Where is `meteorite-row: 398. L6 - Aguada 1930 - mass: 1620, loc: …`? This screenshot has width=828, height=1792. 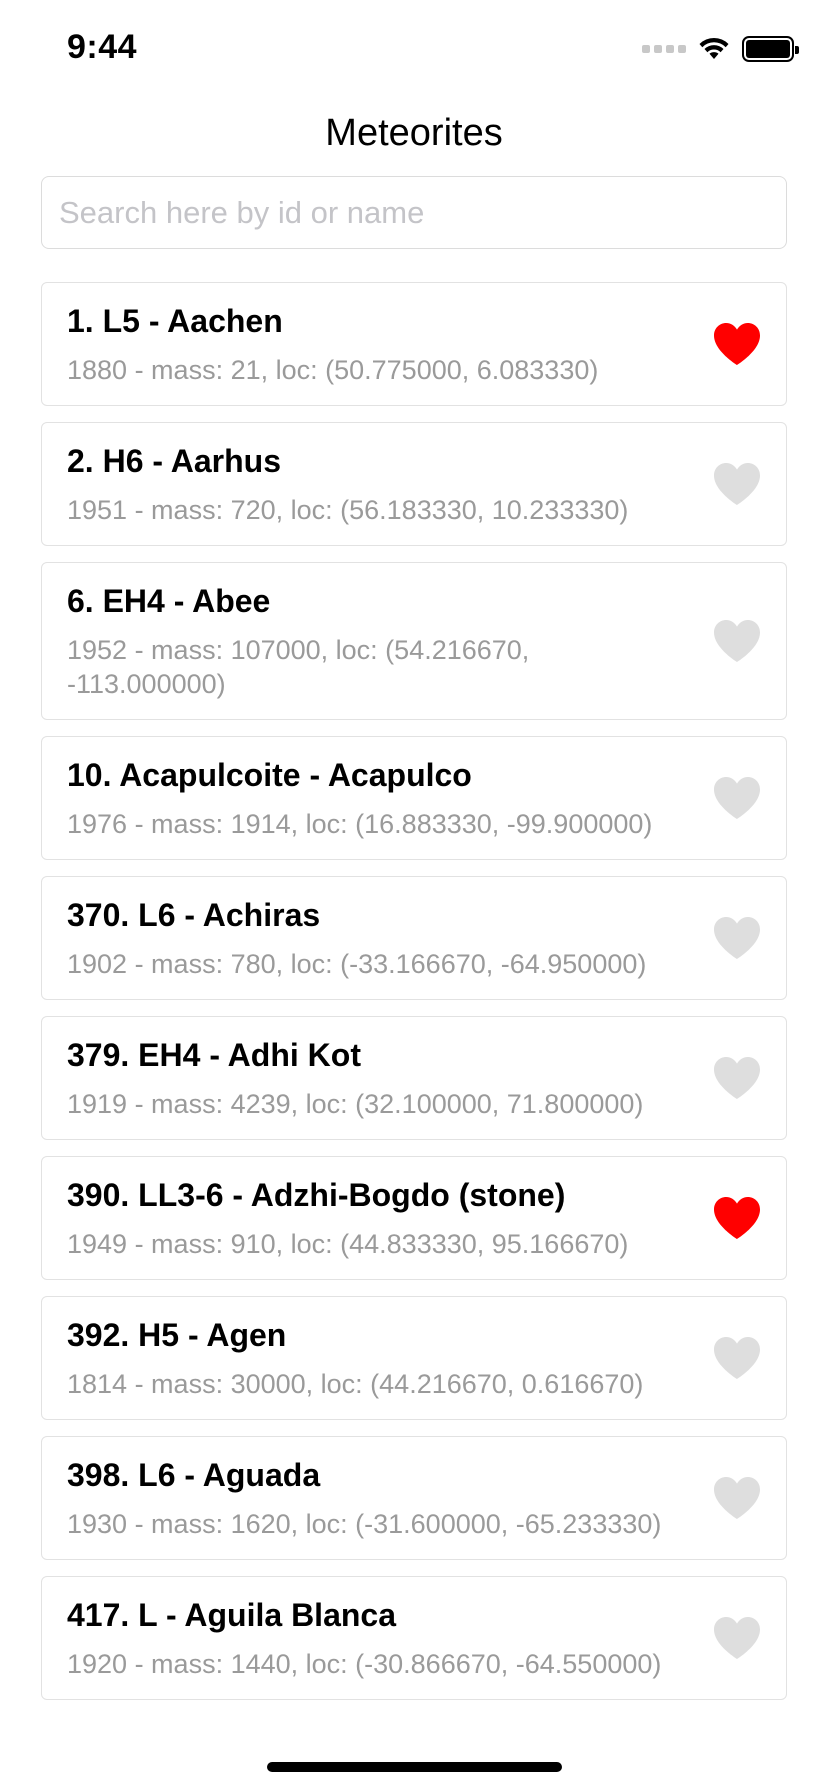 meteorite-row: 398. L6 - Aguada 1930 - mass: 1620, loc: … is located at coordinates (414, 1498).